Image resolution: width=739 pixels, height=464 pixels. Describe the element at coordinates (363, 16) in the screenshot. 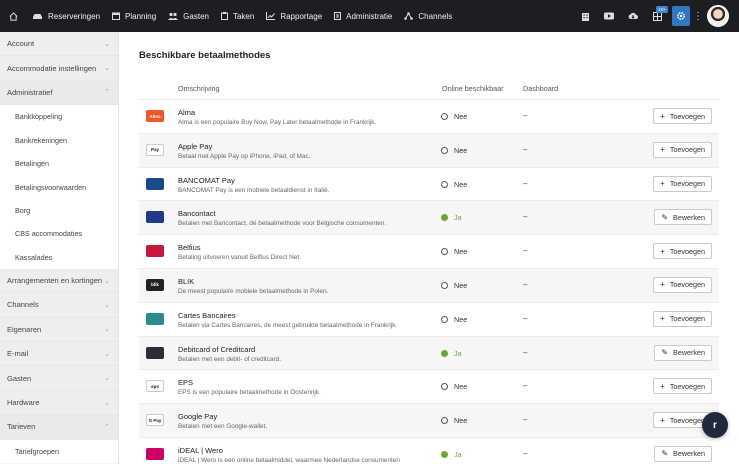

I see `nav-administratie: Administratie` at that location.